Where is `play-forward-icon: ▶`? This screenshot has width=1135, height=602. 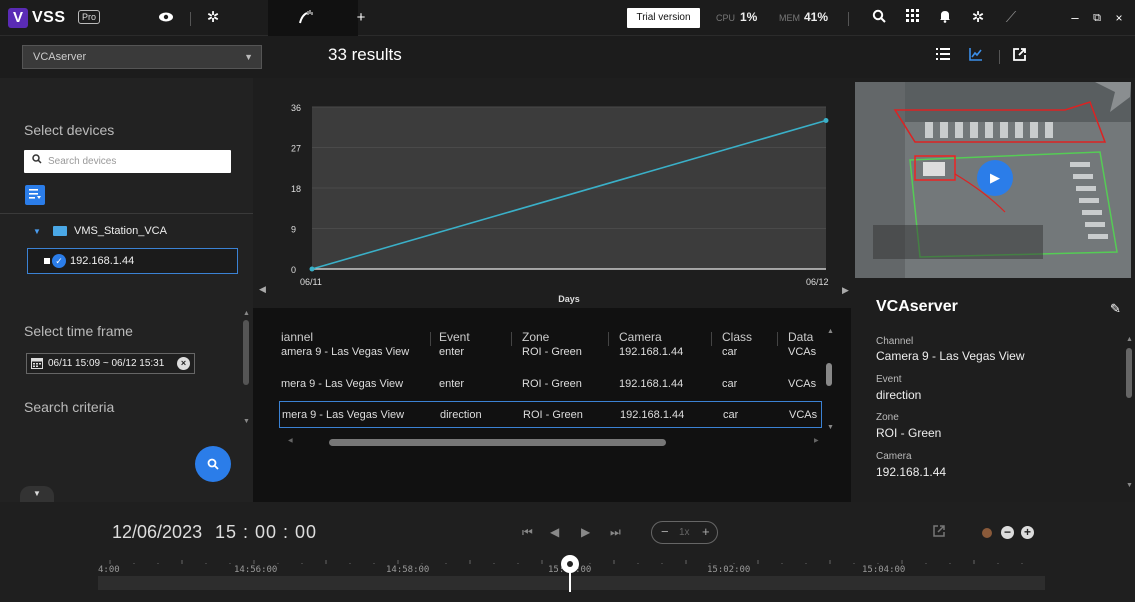 play-forward-icon: ▶ is located at coordinates (585, 532).